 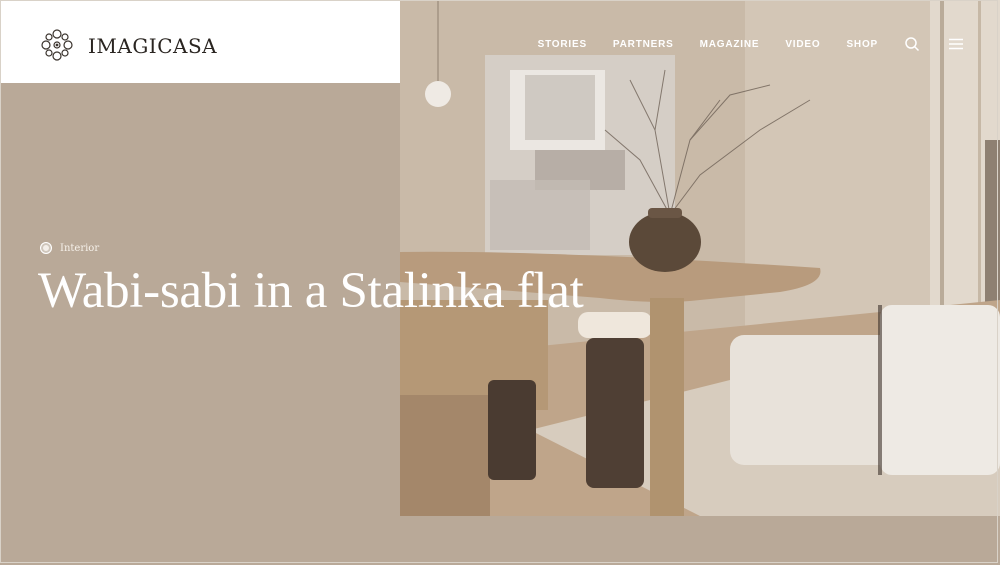 I want to click on category-label: Interior, so click(x=79, y=248).